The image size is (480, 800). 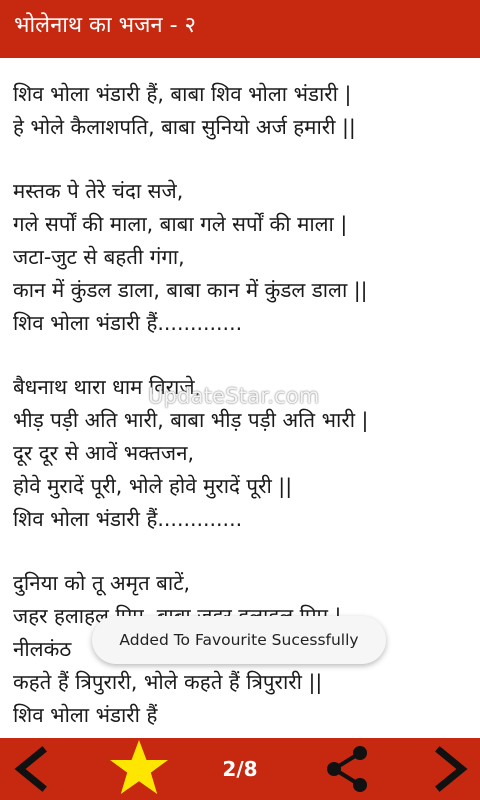 I want to click on watermark: UpdateStar.com, so click(x=234, y=396).